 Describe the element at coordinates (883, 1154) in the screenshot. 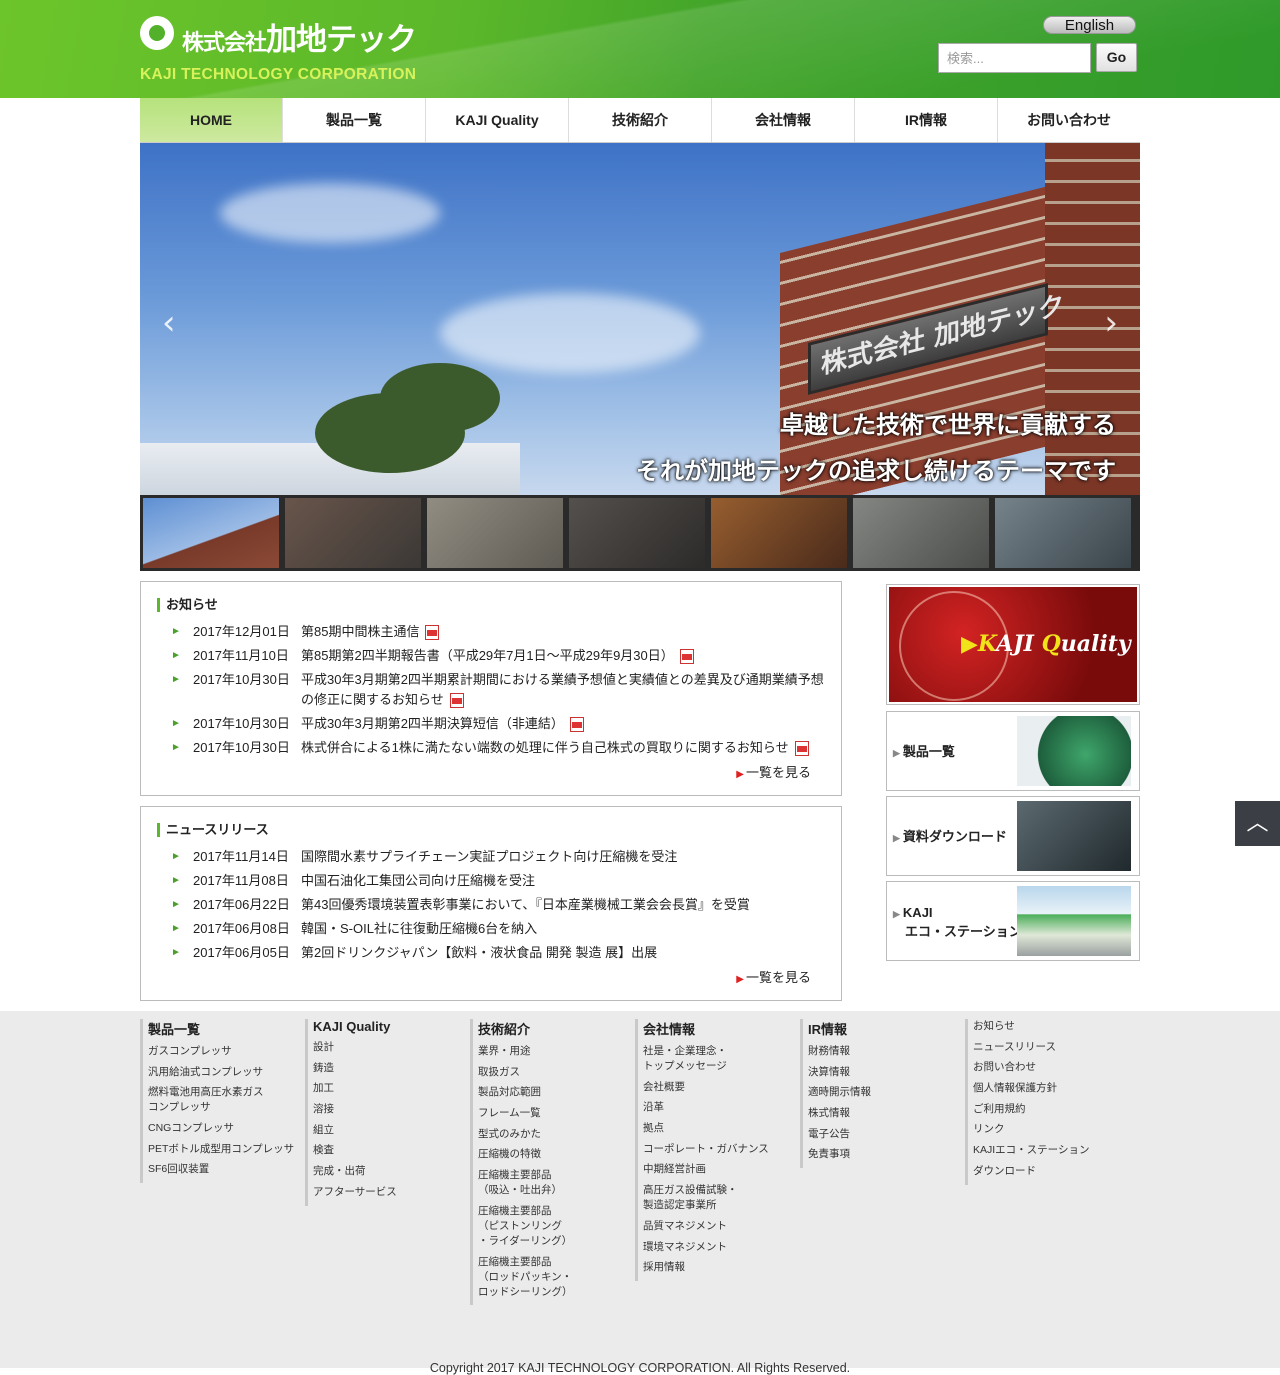

I see `footer-link: 免責事項` at that location.